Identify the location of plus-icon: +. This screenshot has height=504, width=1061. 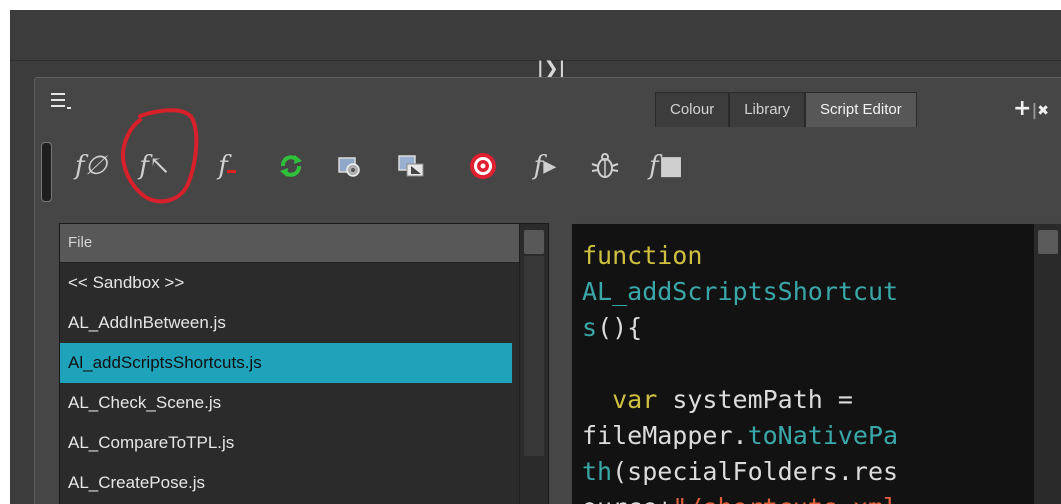
(1022, 108).